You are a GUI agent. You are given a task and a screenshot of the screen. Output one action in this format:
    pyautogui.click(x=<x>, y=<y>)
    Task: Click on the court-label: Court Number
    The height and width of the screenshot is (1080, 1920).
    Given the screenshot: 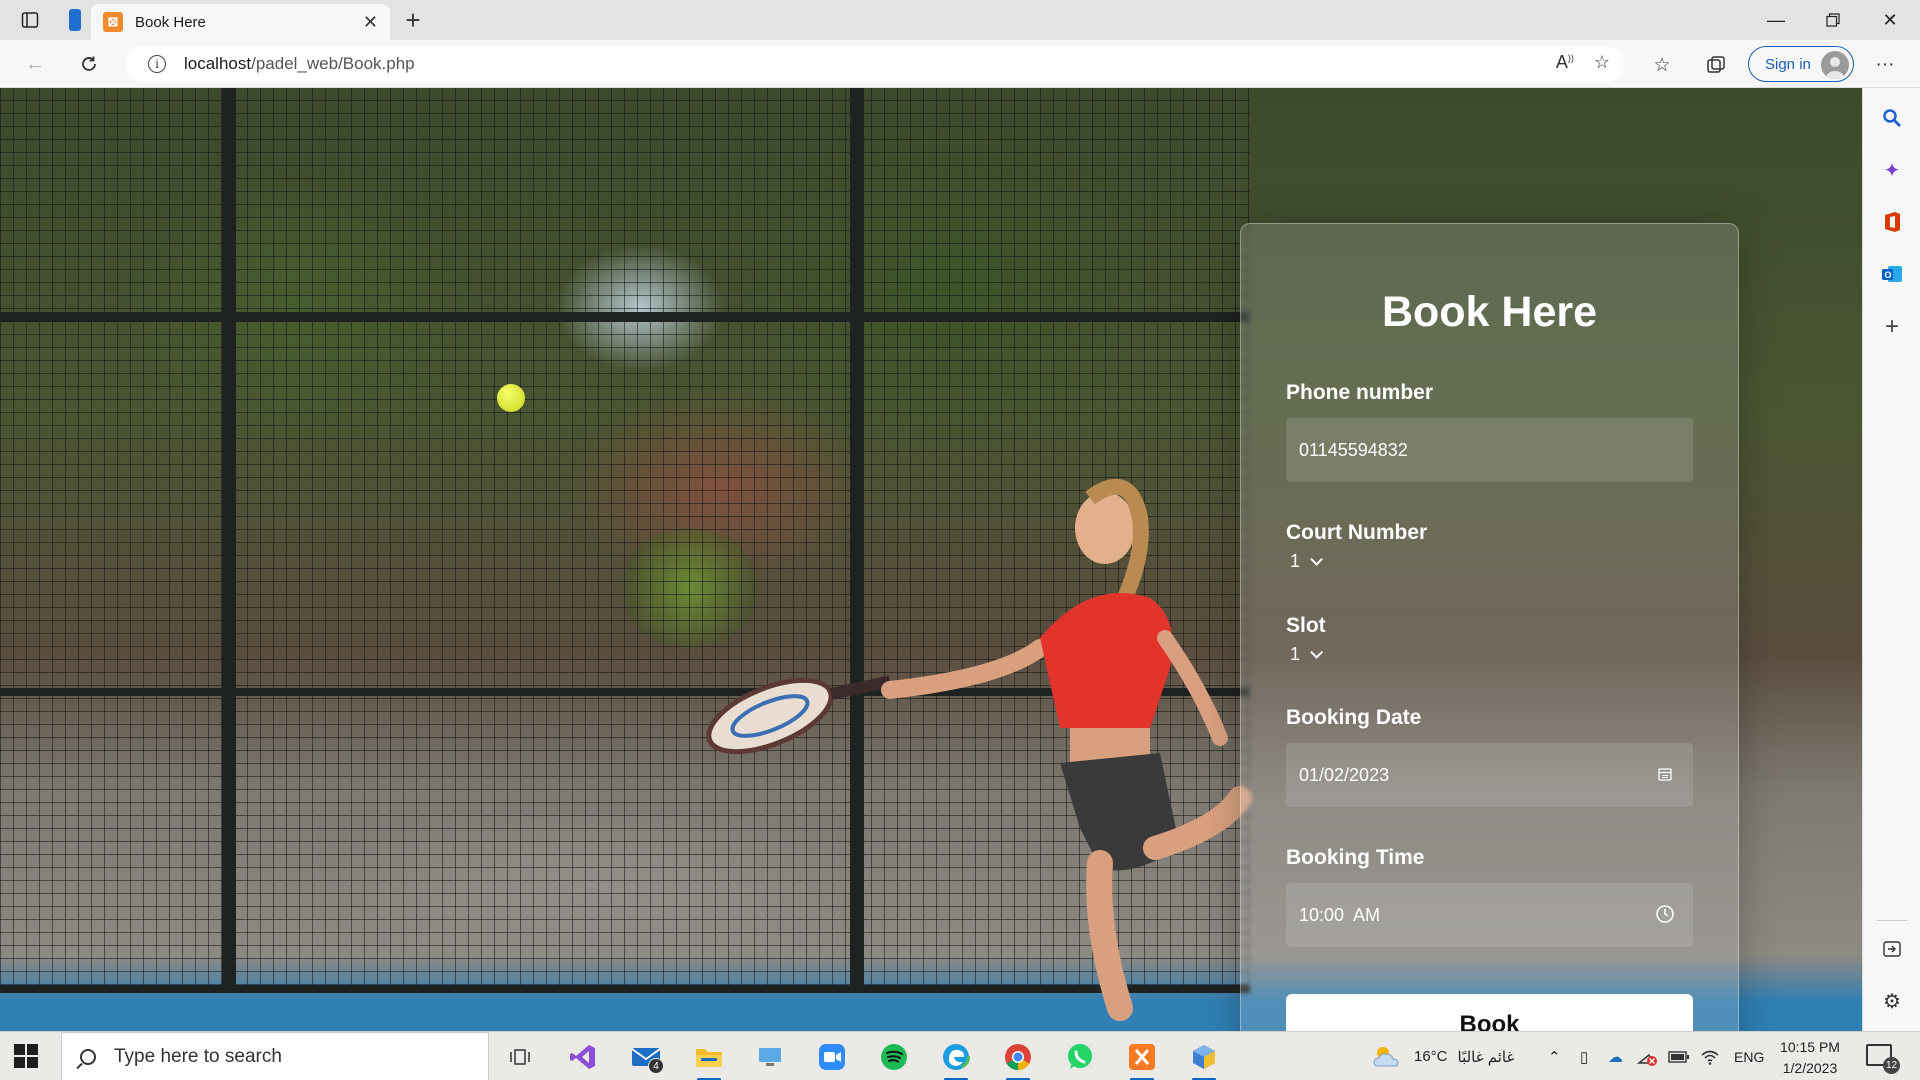 What is the action you would take?
    pyautogui.click(x=1357, y=532)
    